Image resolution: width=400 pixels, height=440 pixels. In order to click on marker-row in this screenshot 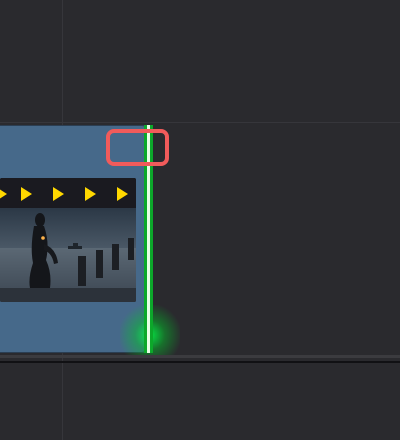, I will do `click(68, 193)`.